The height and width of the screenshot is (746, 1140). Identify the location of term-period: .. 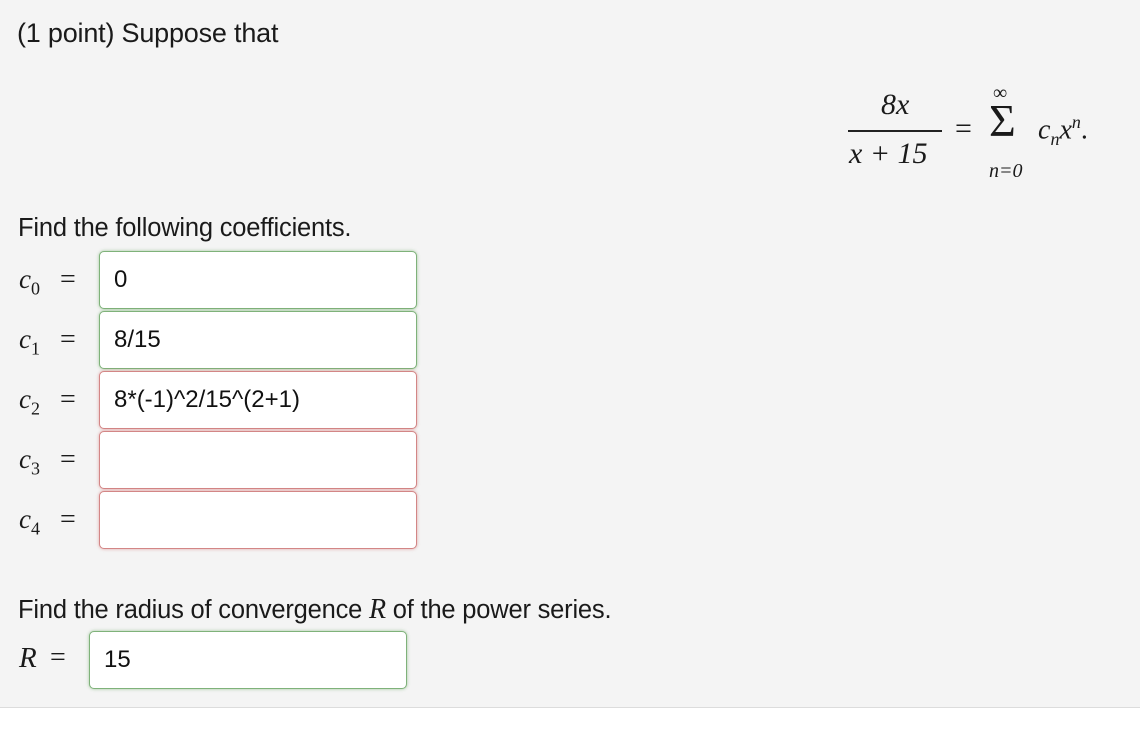
(1084, 130).